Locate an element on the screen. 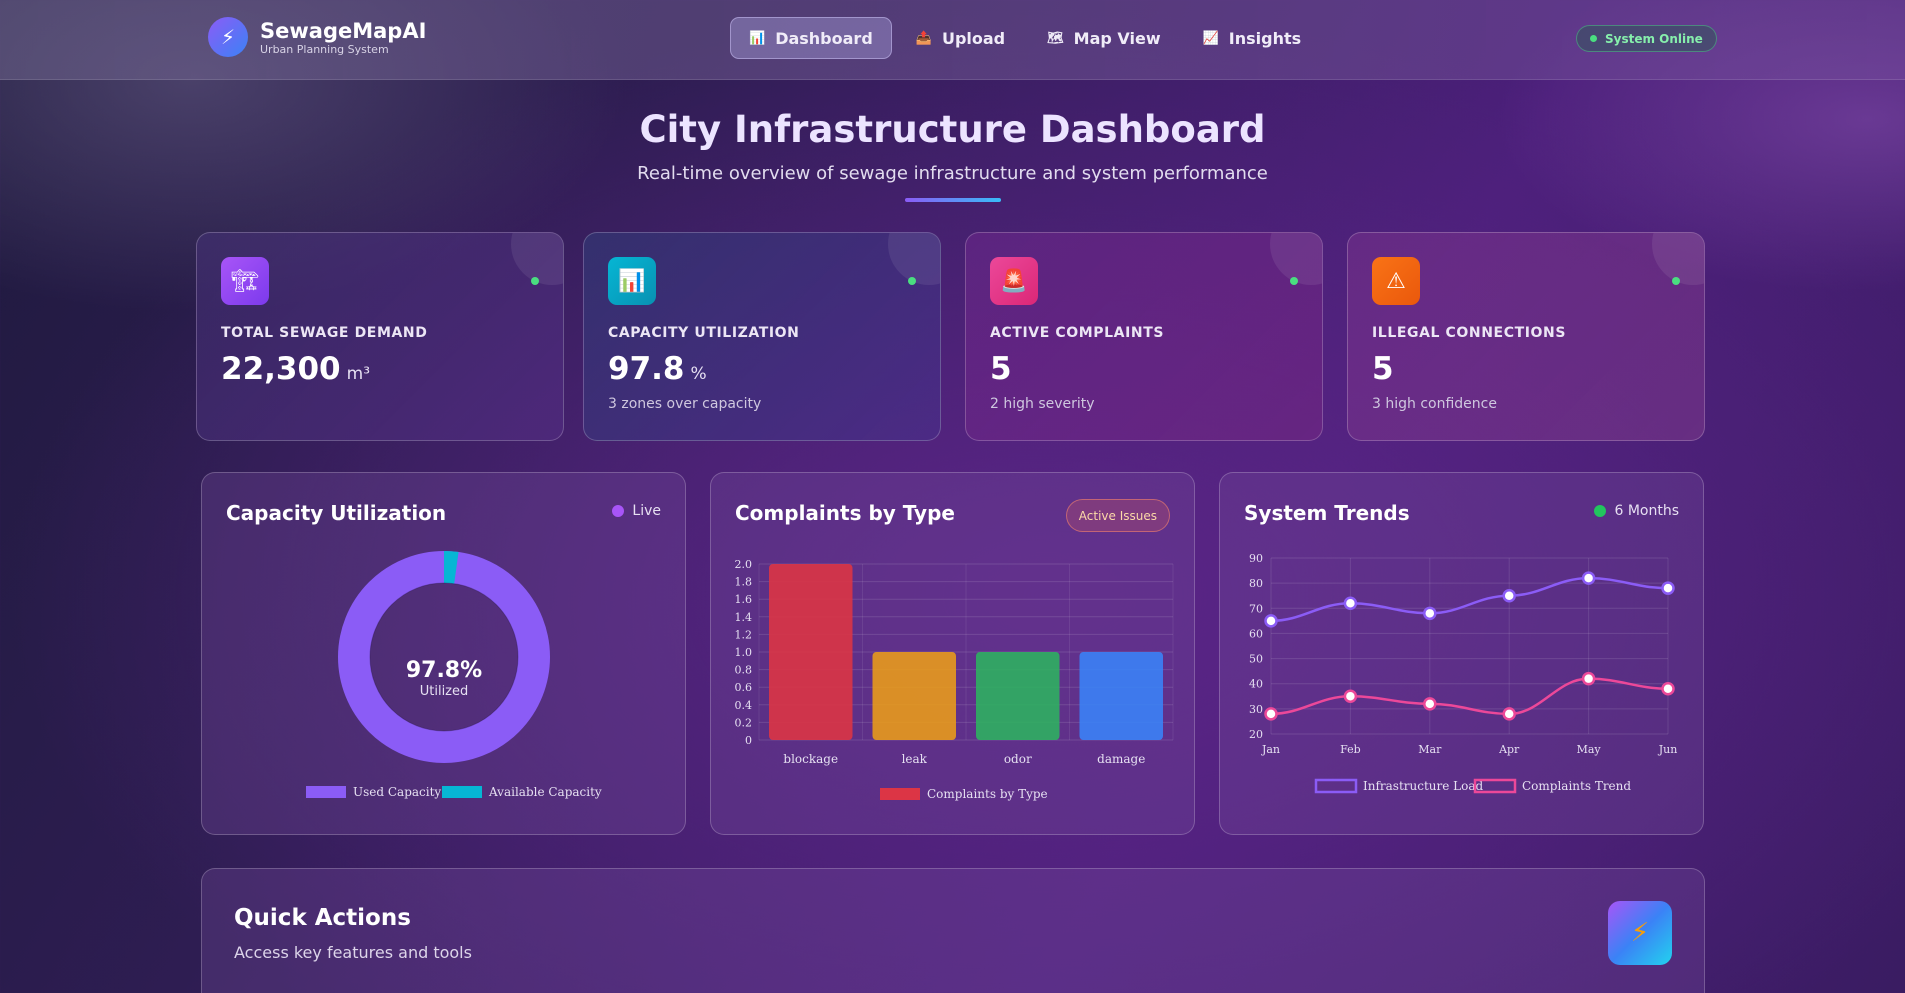 The height and width of the screenshot is (993, 1905). y-tick-label: 1.0 is located at coordinates (744, 652).